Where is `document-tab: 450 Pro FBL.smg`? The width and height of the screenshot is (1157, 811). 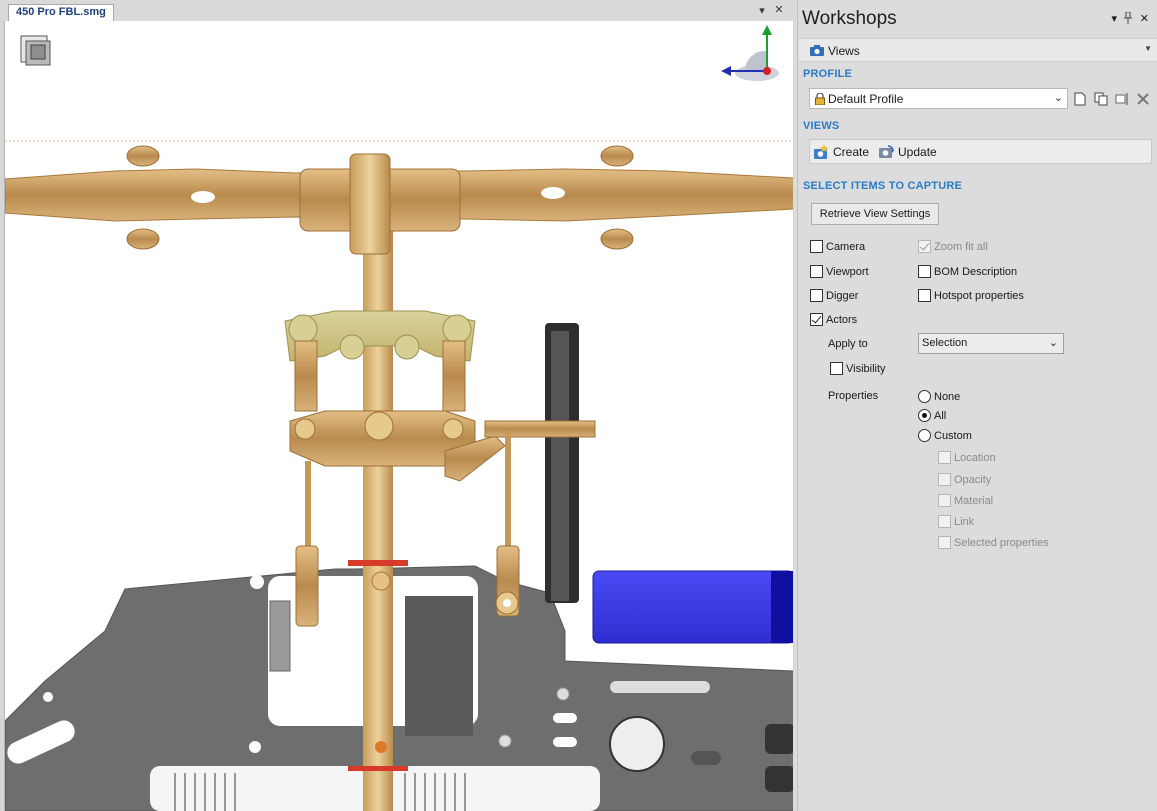
document-tab: 450 Pro FBL.smg is located at coordinates (61, 12).